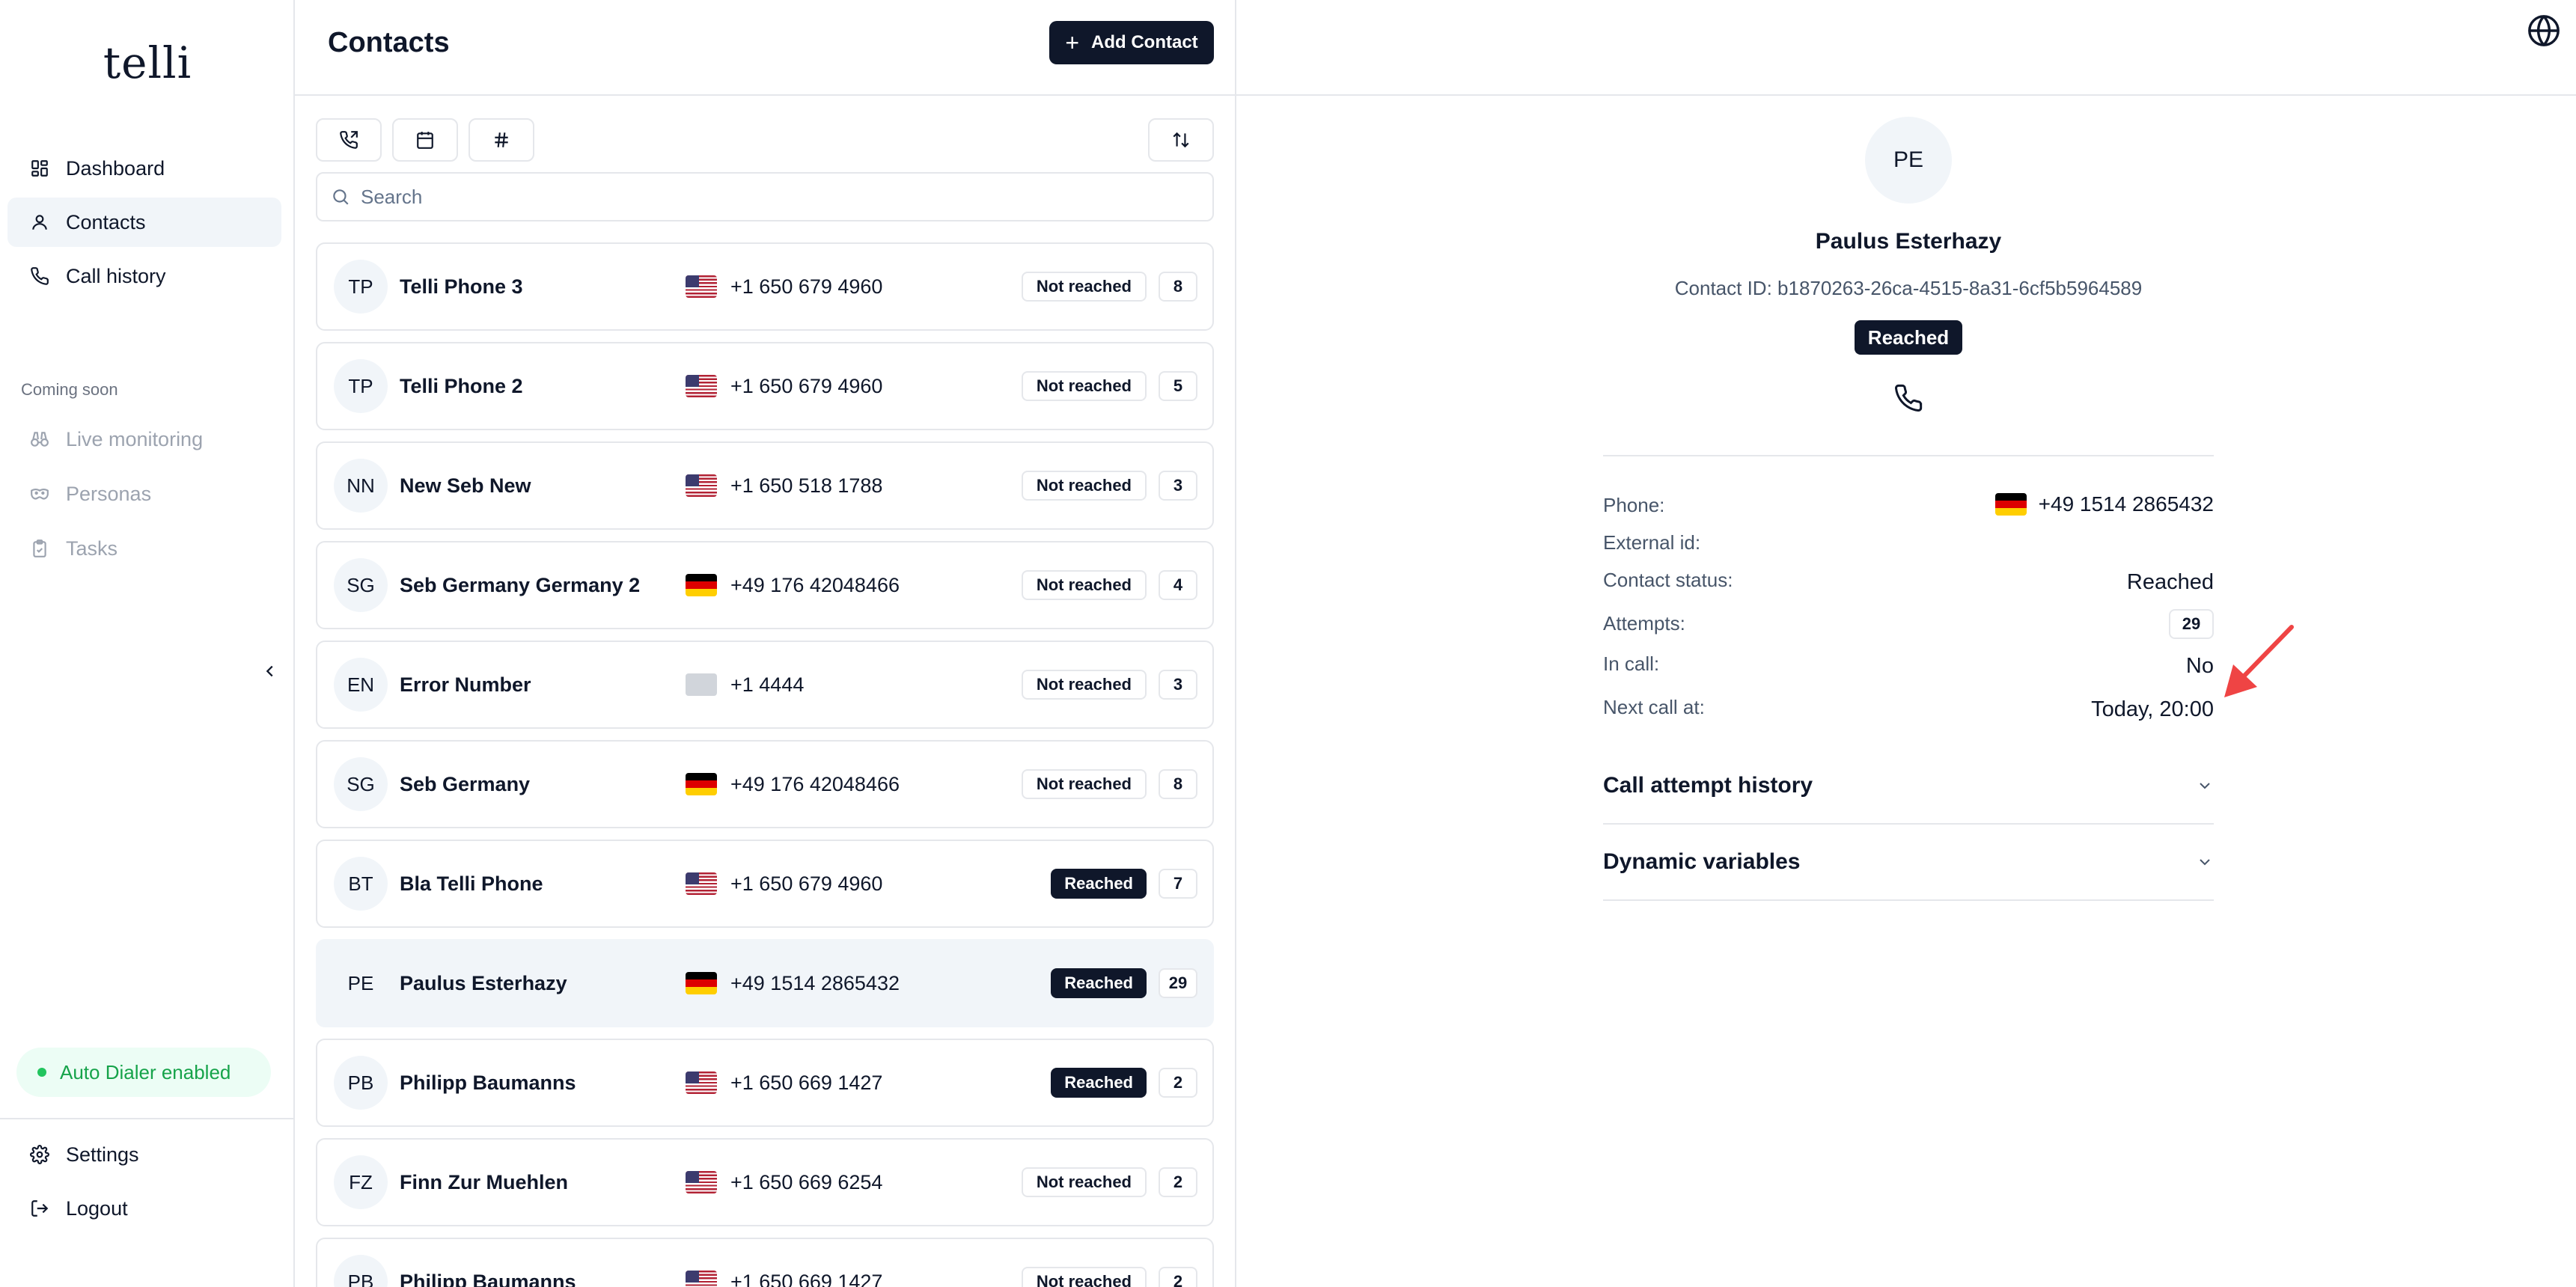  I want to click on nav-settings-label: Settings, so click(103, 1154).